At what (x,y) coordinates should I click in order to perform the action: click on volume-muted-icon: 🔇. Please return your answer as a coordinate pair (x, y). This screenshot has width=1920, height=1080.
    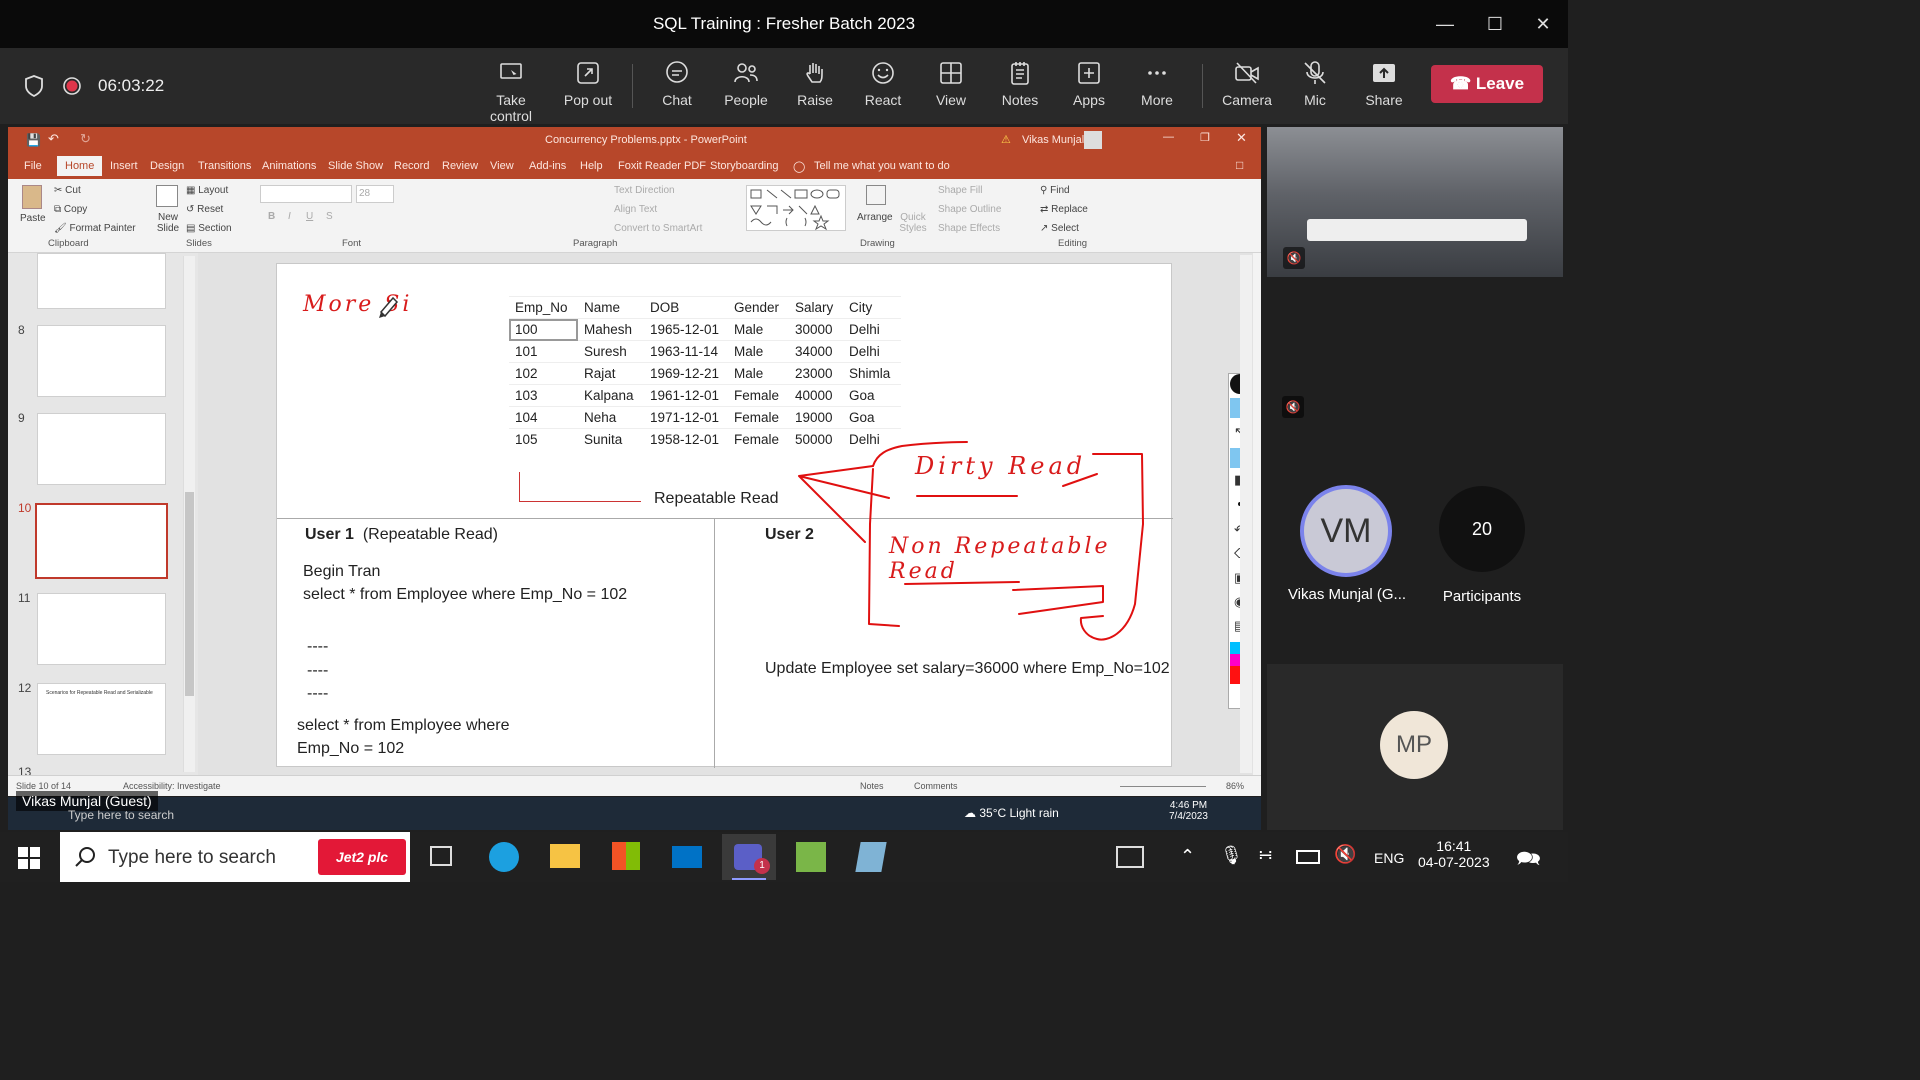
    Looking at the image, I should click on (1345, 854).